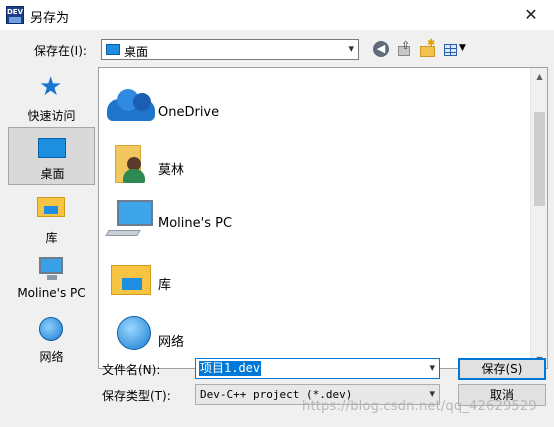 The image size is (554, 427). I want to click on new-folder-icon: ✱, so click(428, 48).